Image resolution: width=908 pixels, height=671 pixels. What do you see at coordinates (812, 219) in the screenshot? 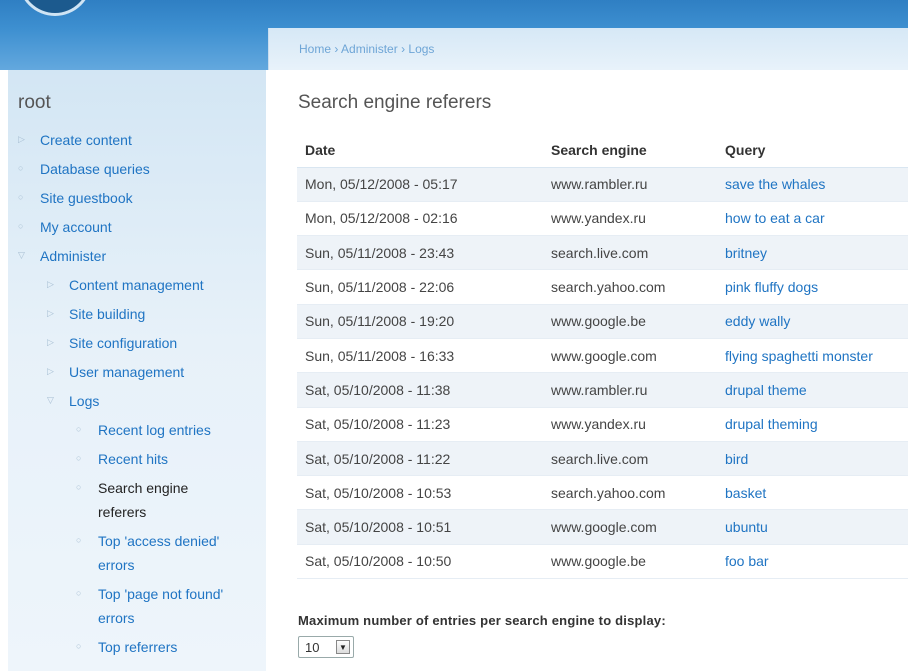
I see `query-link: how to eat a car` at bounding box center [812, 219].